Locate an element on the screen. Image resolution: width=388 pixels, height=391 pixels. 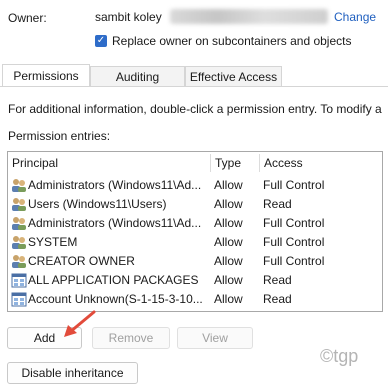
principal-cell: ALL APPLICATION PACKAGES is located at coordinates (113, 280).